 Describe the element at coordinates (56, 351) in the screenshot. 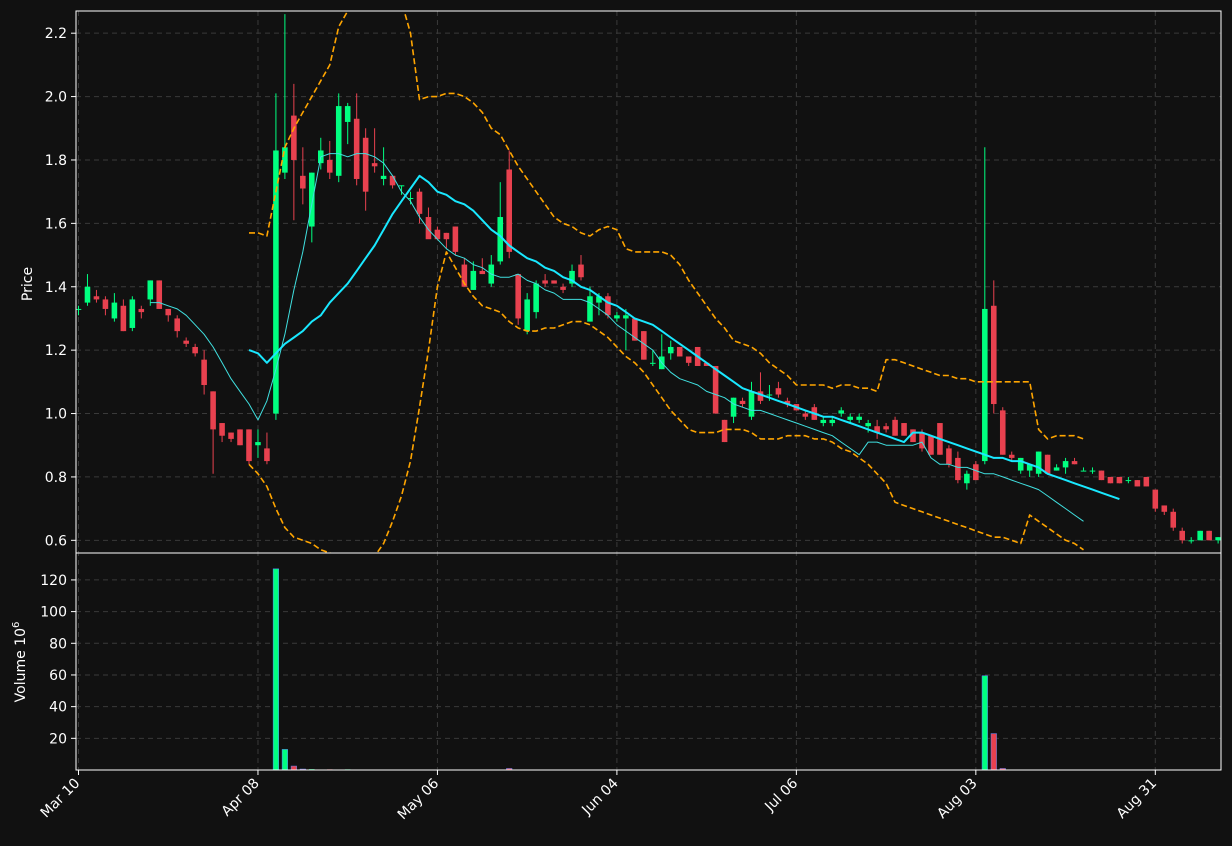

I see `price-tick-label: 1.2` at that location.